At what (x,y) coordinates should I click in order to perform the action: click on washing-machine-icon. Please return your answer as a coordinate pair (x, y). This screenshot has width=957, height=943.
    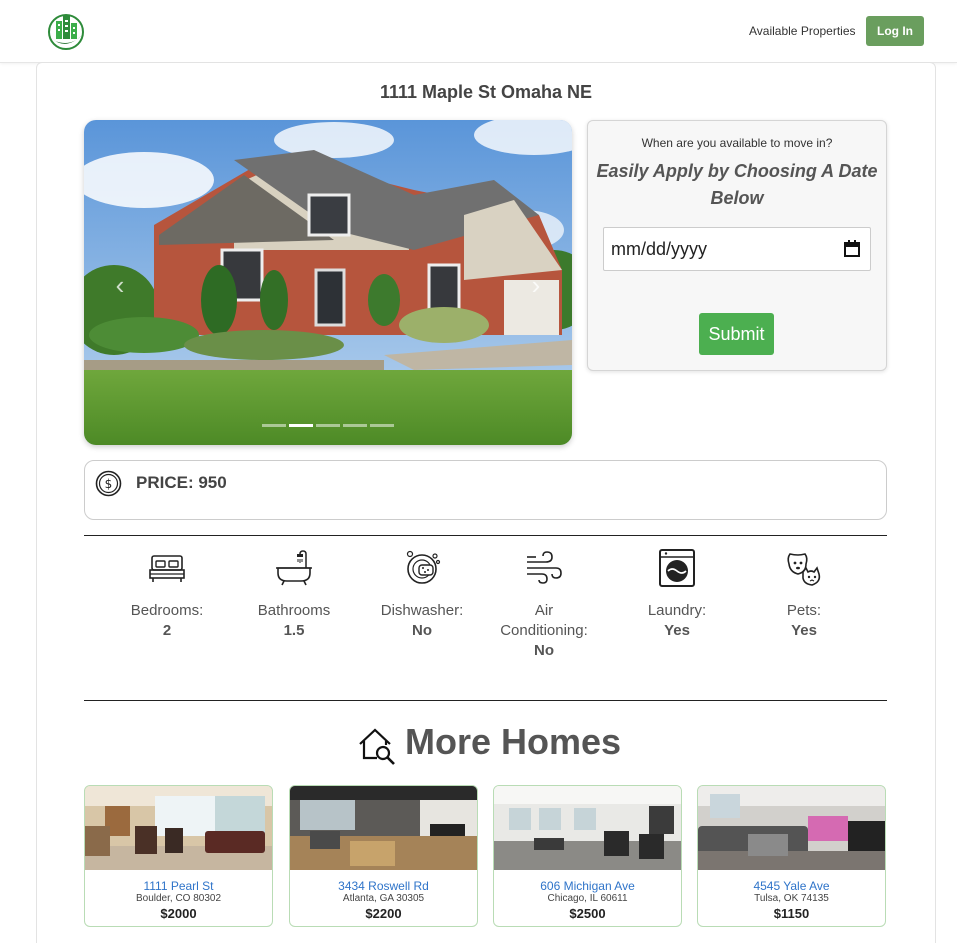
    Looking at the image, I should click on (677, 568).